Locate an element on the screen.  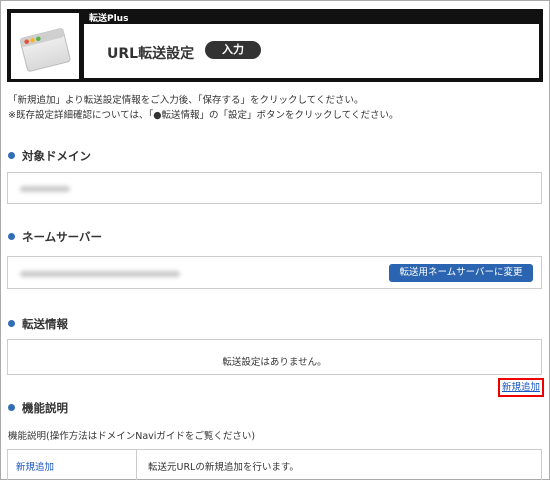
step-badge: 入力 is located at coordinates (233, 50).